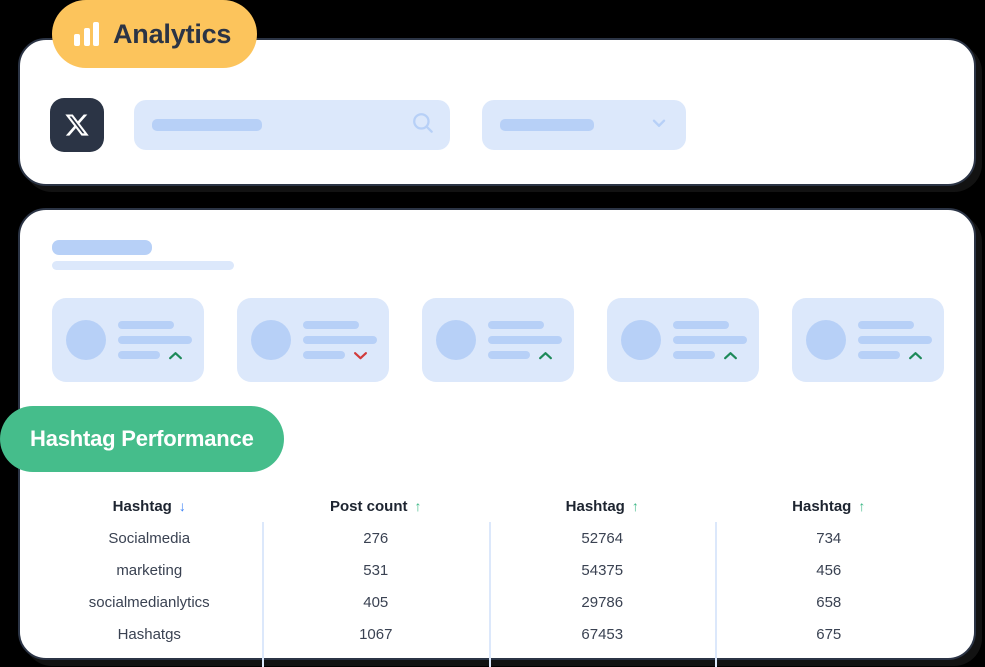  Describe the element at coordinates (149, 634) in the screenshot. I see `cell-hashtag: Hashatgs` at that location.